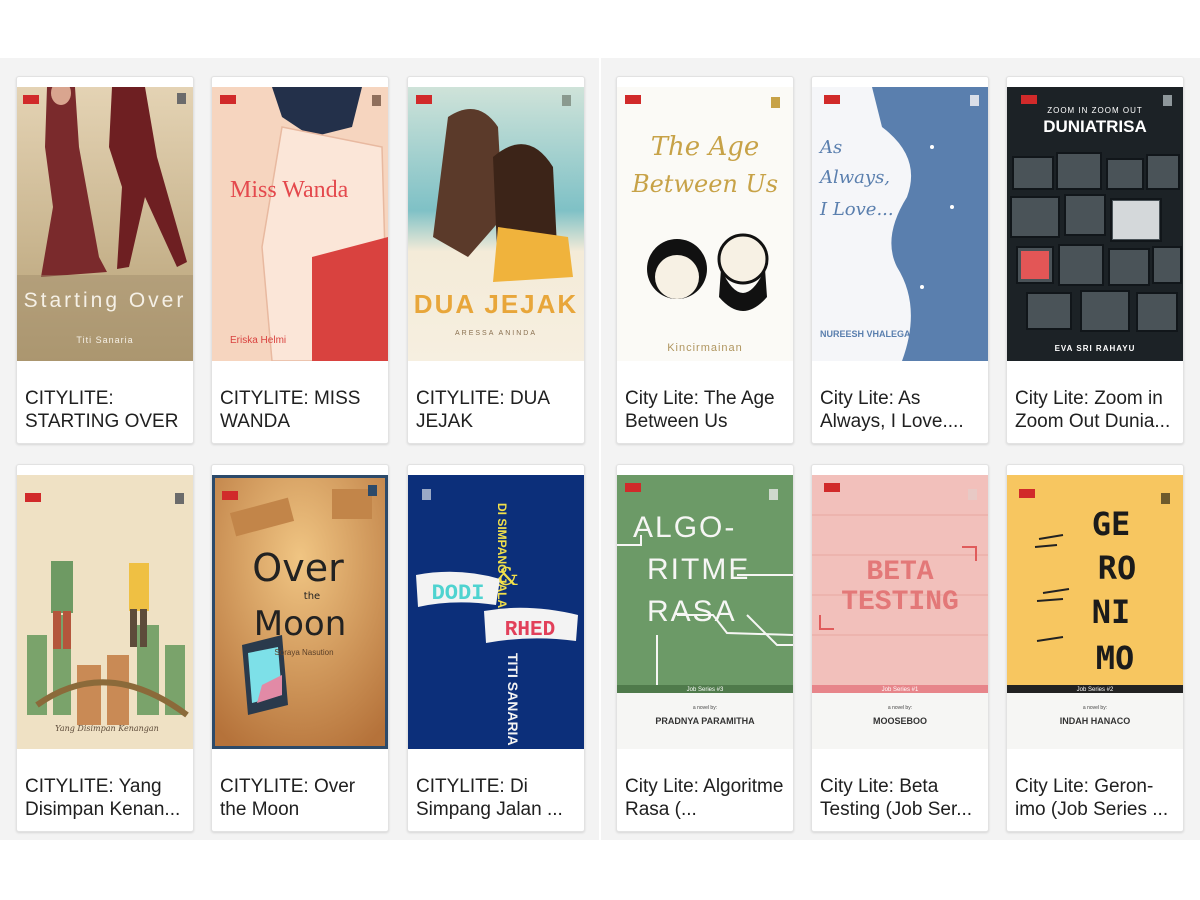 The width and height of the screenshot is (1200, 900). Describe the element at coordinates (496, 304) in the screenshot. I see `cover-title: DUA JEJAK` at that location.